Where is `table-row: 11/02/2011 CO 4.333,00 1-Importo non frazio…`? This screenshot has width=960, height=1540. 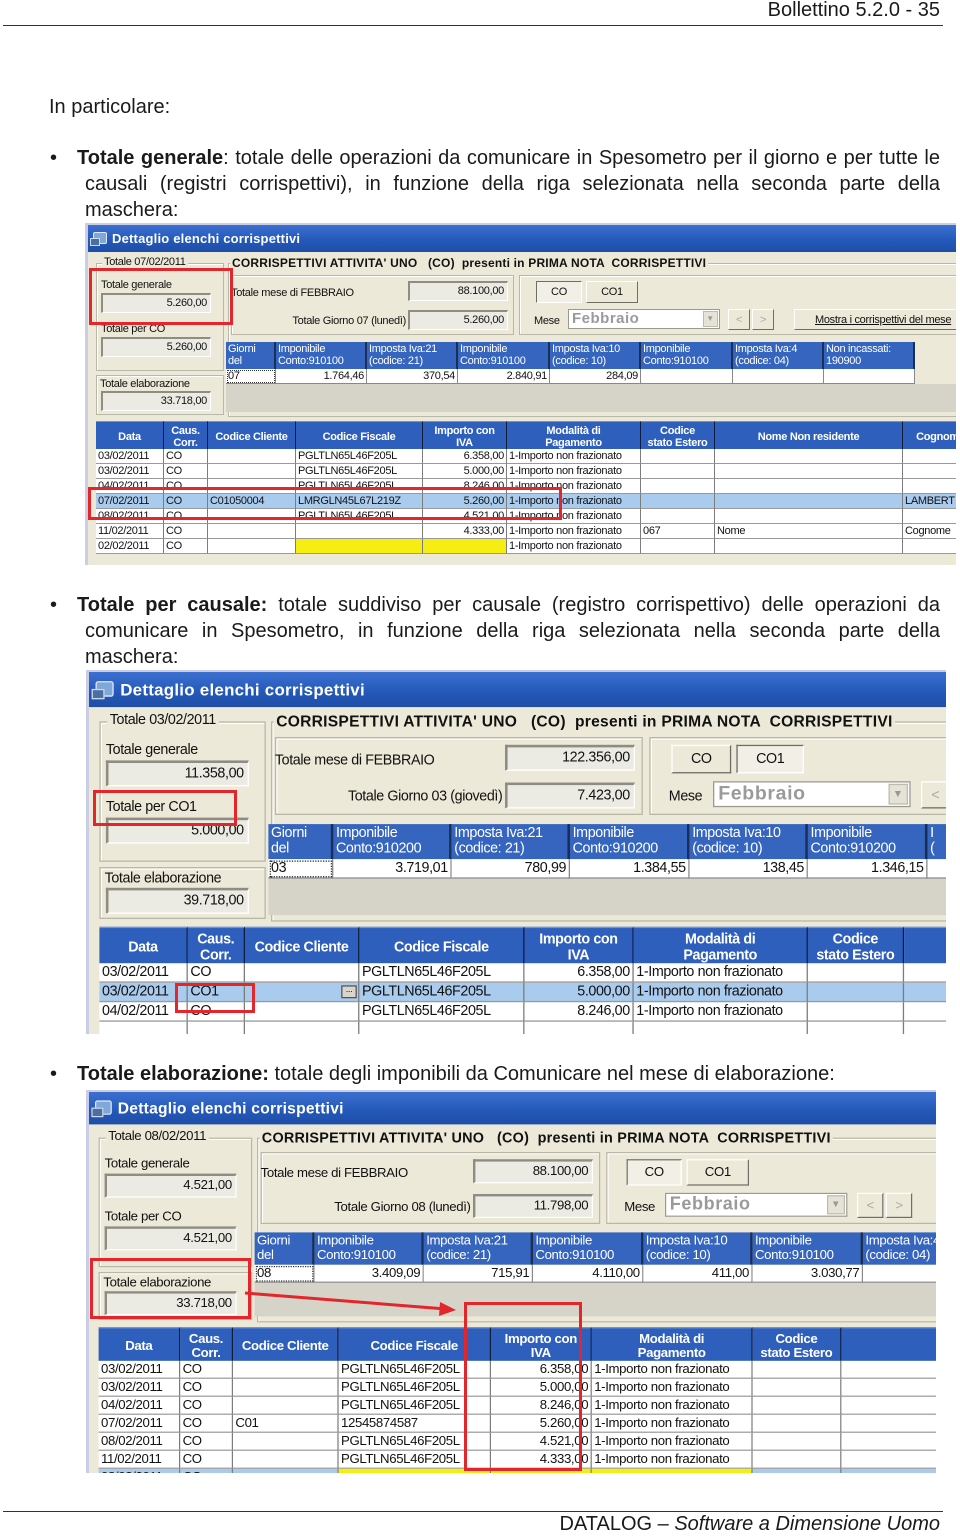
table-row: 11/02/2011 CO 4.333,00 1-Importo non frazio… is located at coordinates (526, 531).